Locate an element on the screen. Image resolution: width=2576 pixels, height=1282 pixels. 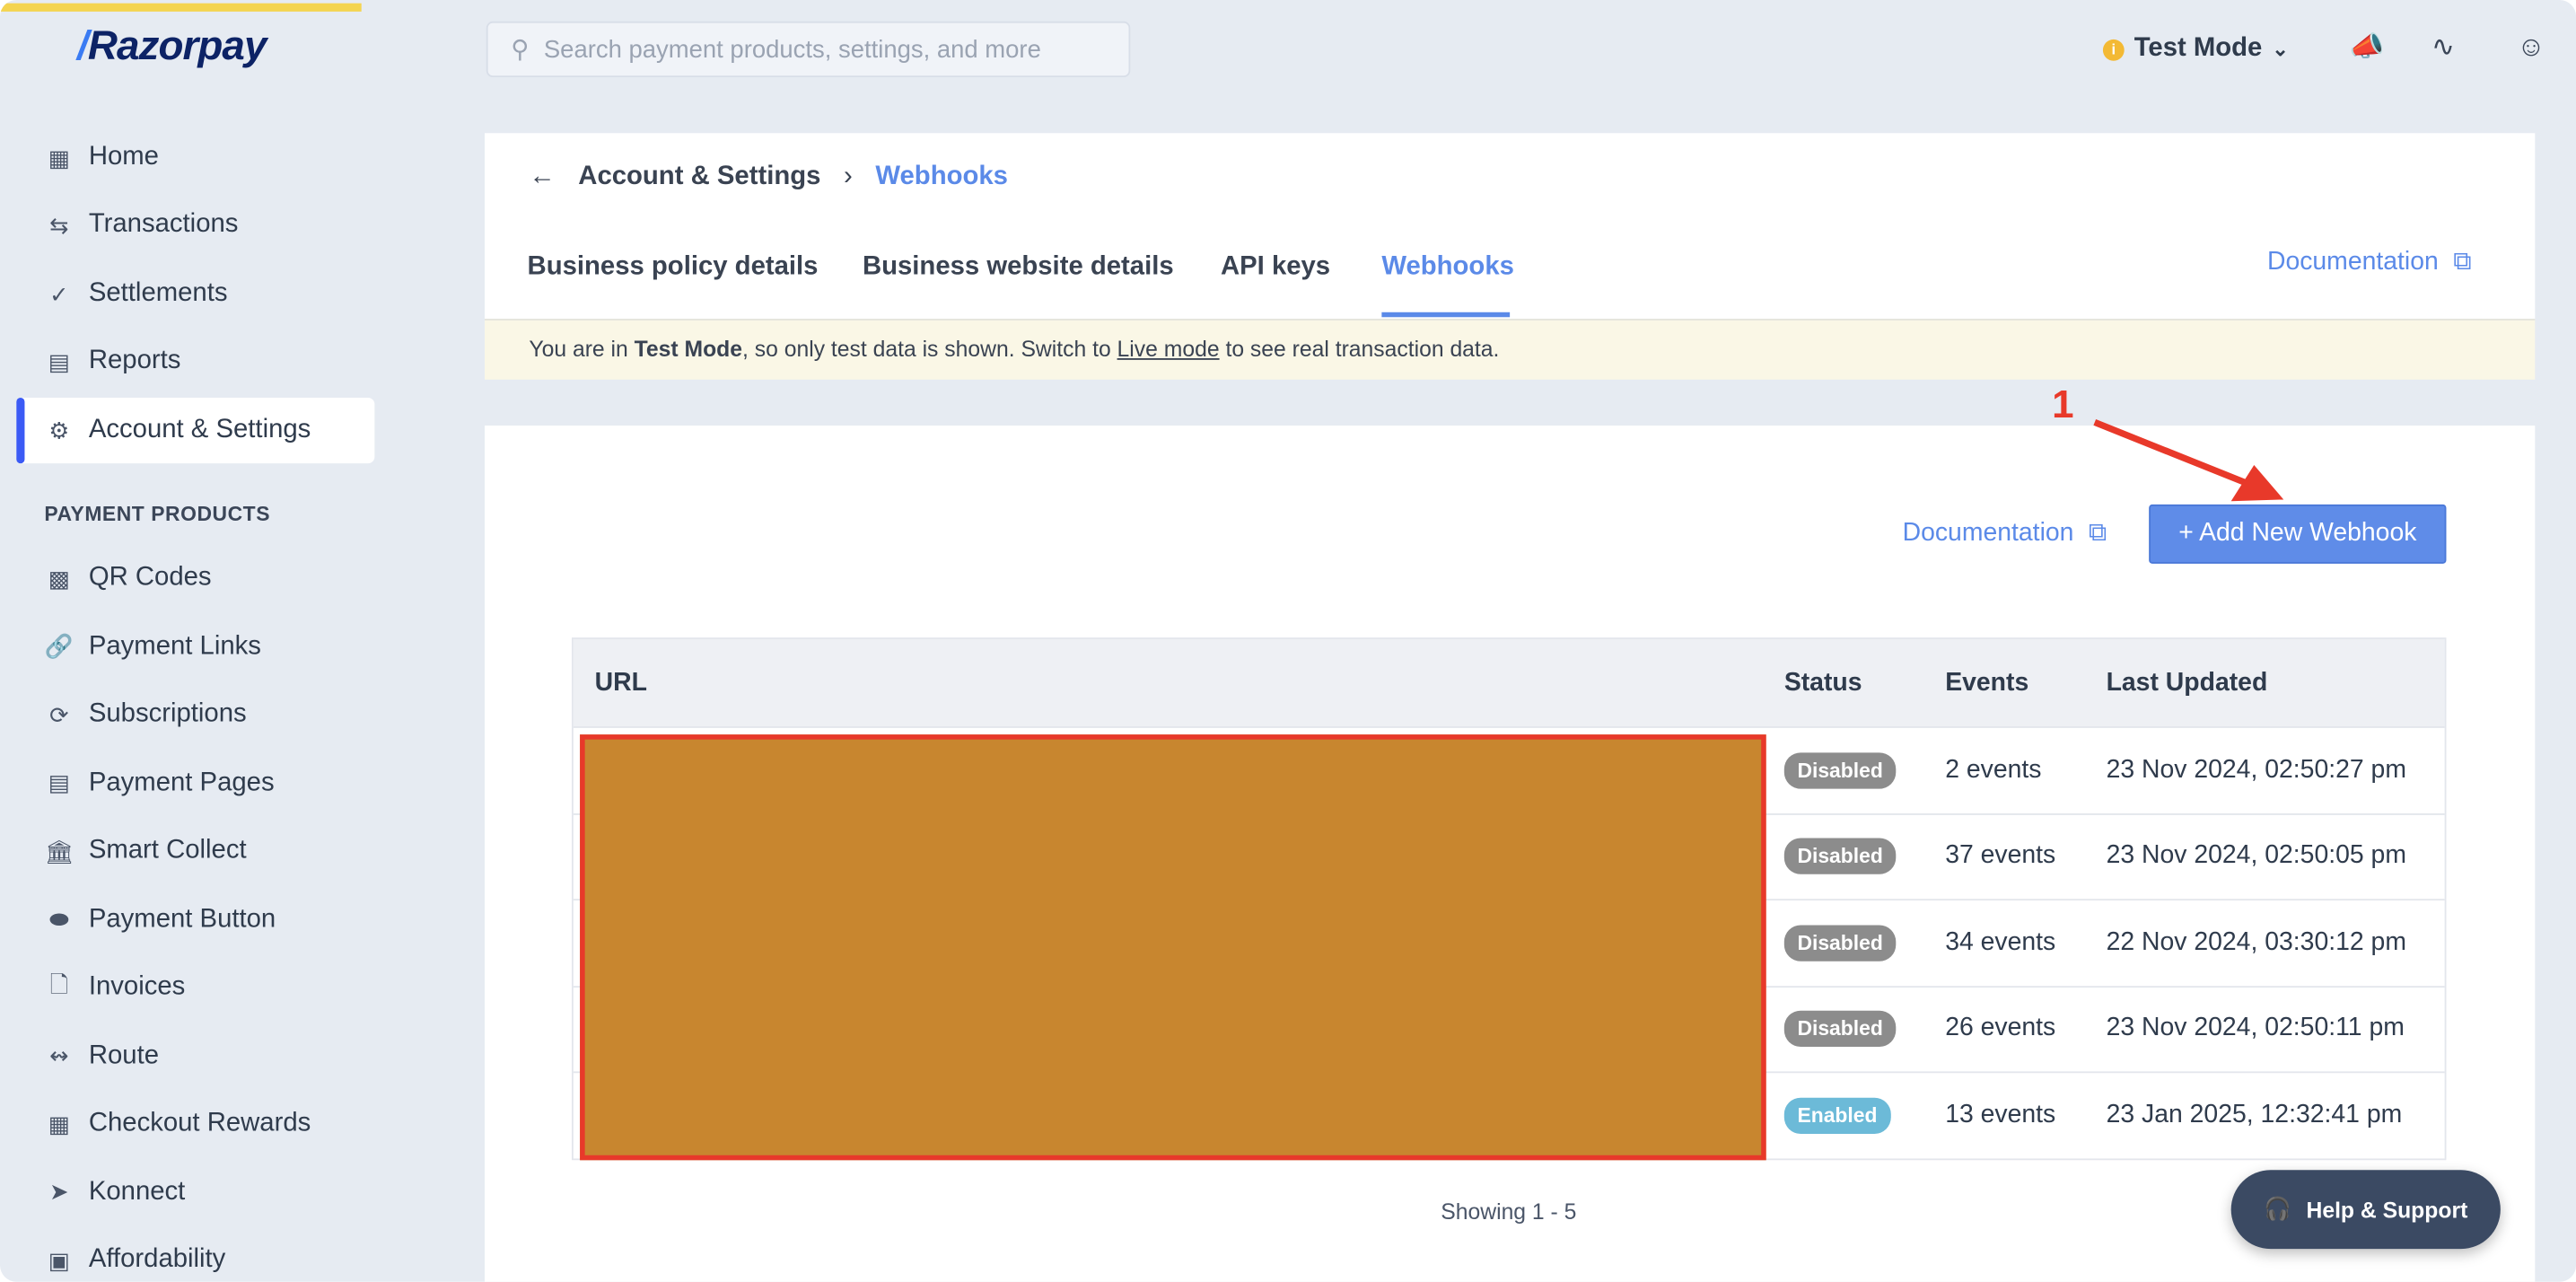
events-count: 13 events is located at coordinates (2000, 1114).